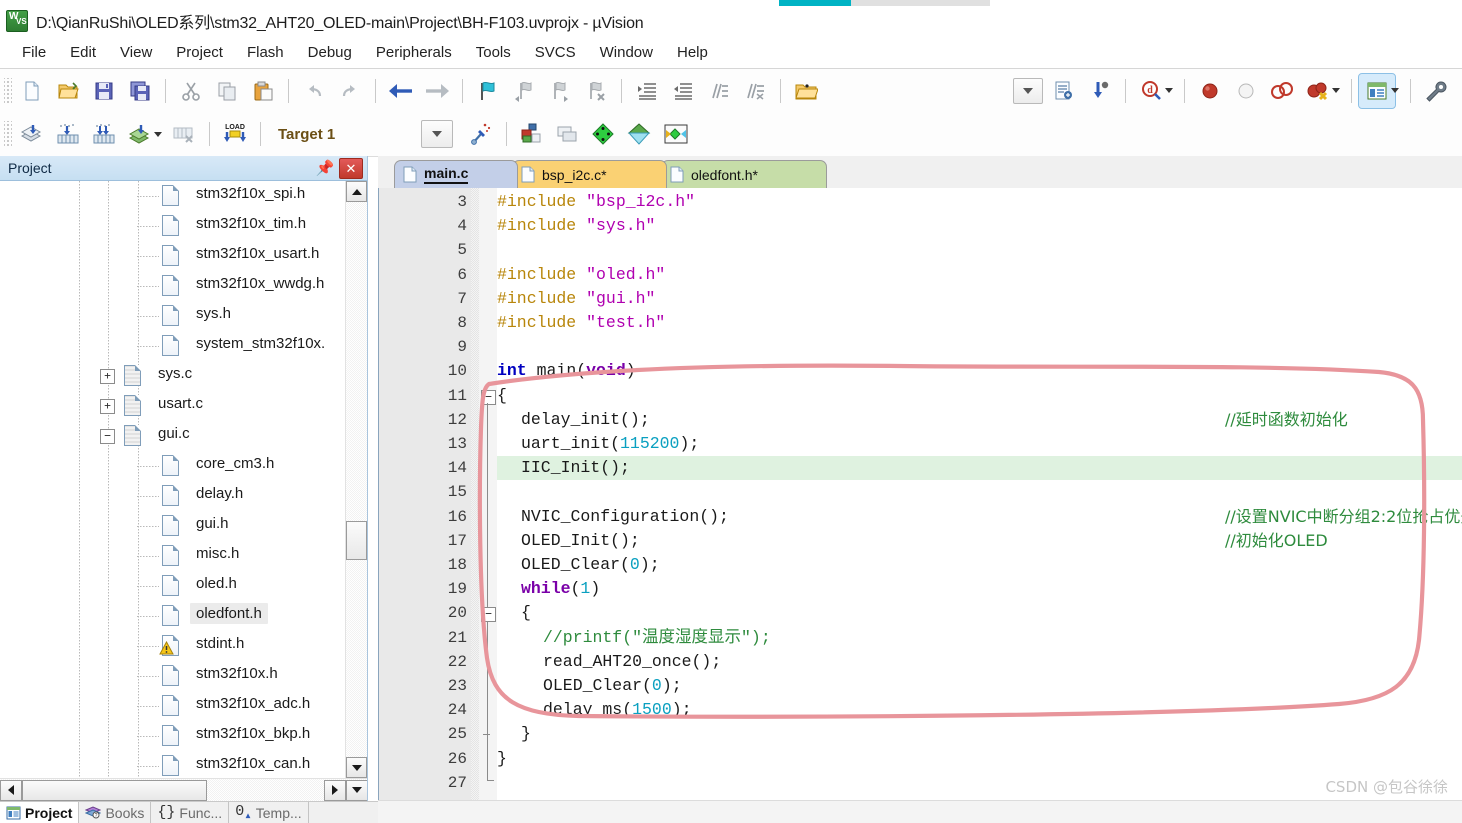 Image resolution: width=1462 pixels, height=823 pixels. I want to click on tree-item: misc.h, so click(169, 556).